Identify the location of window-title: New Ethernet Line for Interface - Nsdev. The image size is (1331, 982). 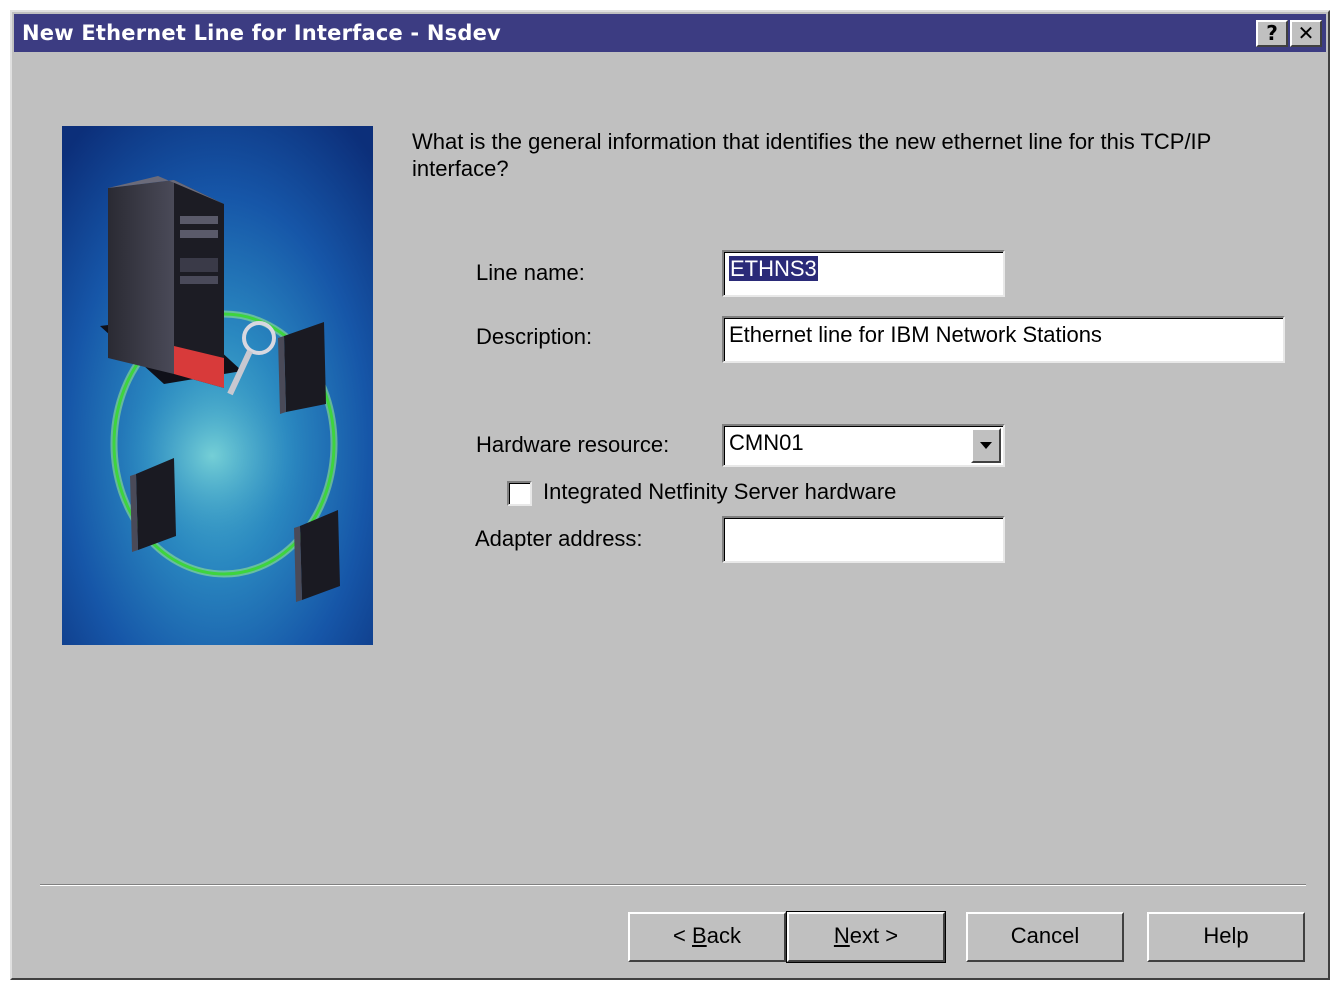
(261, 33).